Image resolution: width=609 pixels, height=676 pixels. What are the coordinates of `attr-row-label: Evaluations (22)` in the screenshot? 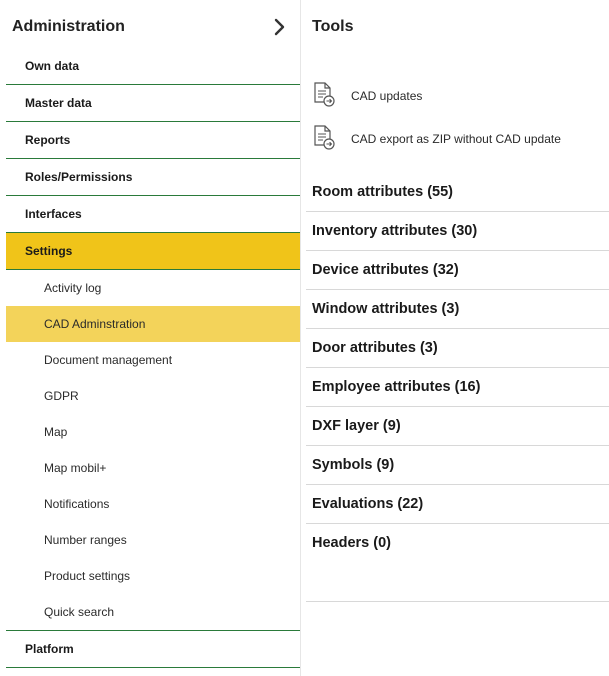 It's located at (368, 504).